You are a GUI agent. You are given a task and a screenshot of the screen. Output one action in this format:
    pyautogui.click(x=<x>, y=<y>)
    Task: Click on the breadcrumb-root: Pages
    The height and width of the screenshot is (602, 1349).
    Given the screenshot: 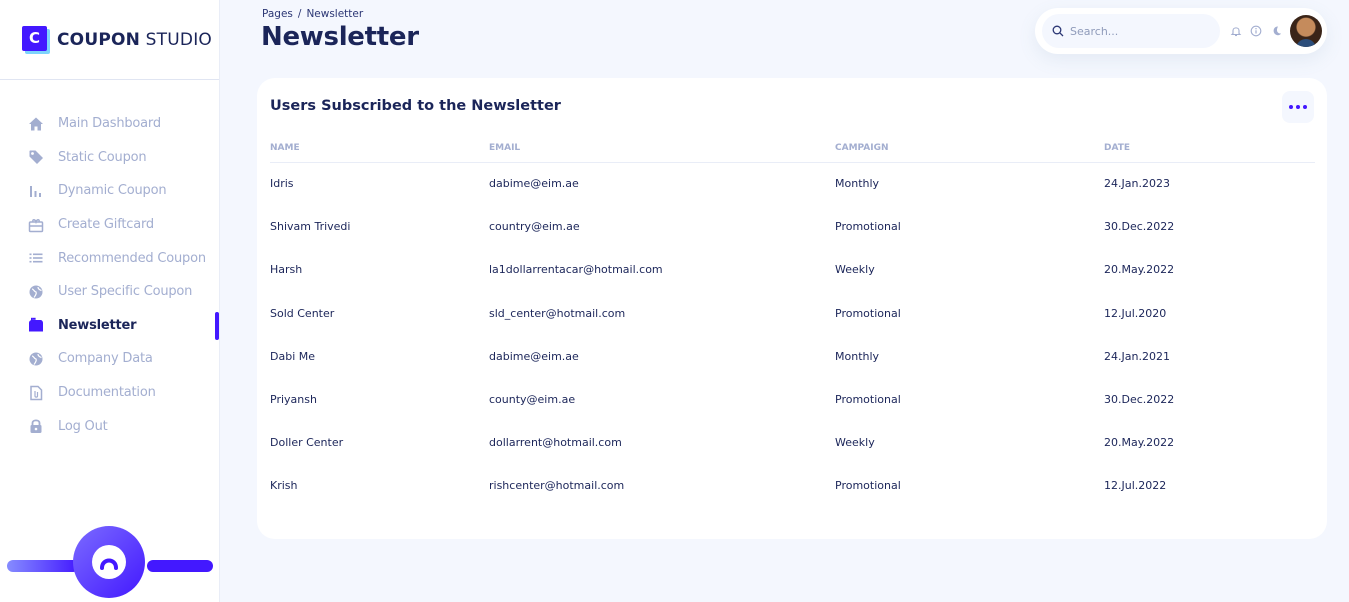 What is the action you would take?
    pyautogui.click(x=277, y=14)
    